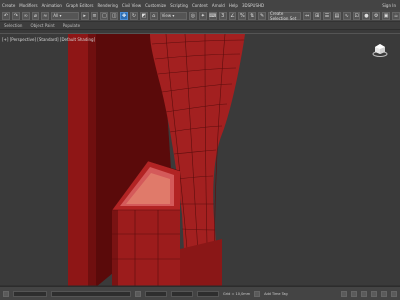 This screenshot has height=300, width=400. I want to click on menu-3dspushd: 3DSPUSHD, so click(253, 5).